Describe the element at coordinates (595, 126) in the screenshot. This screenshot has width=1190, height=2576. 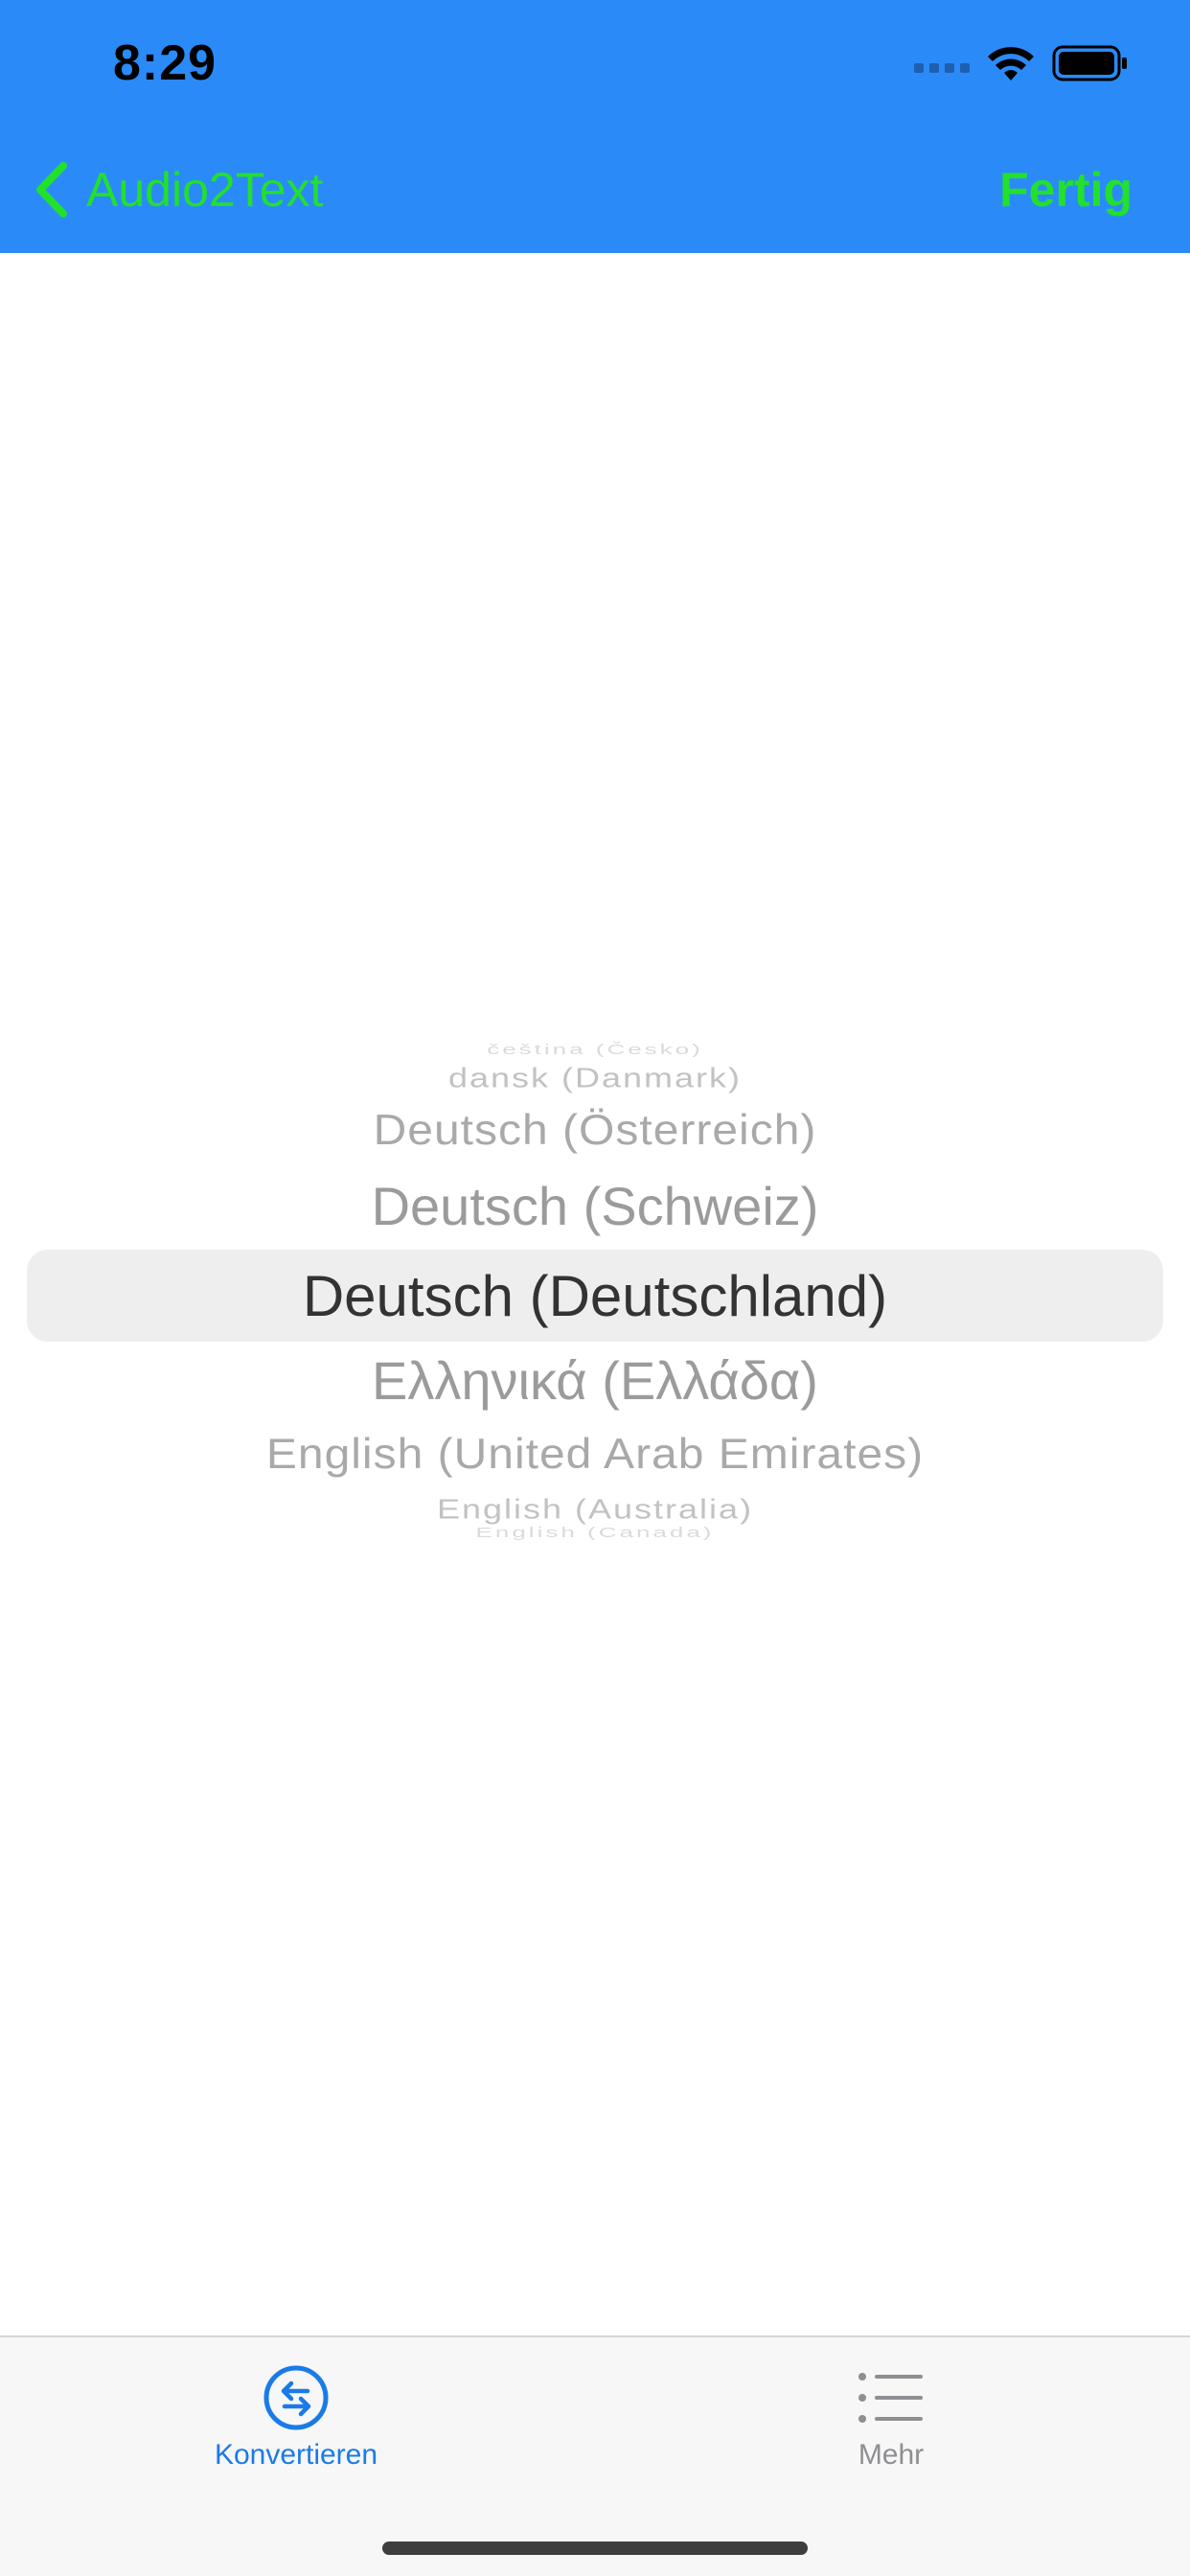
I see `header: 8:29 Audio2Text Fertig` at that location.